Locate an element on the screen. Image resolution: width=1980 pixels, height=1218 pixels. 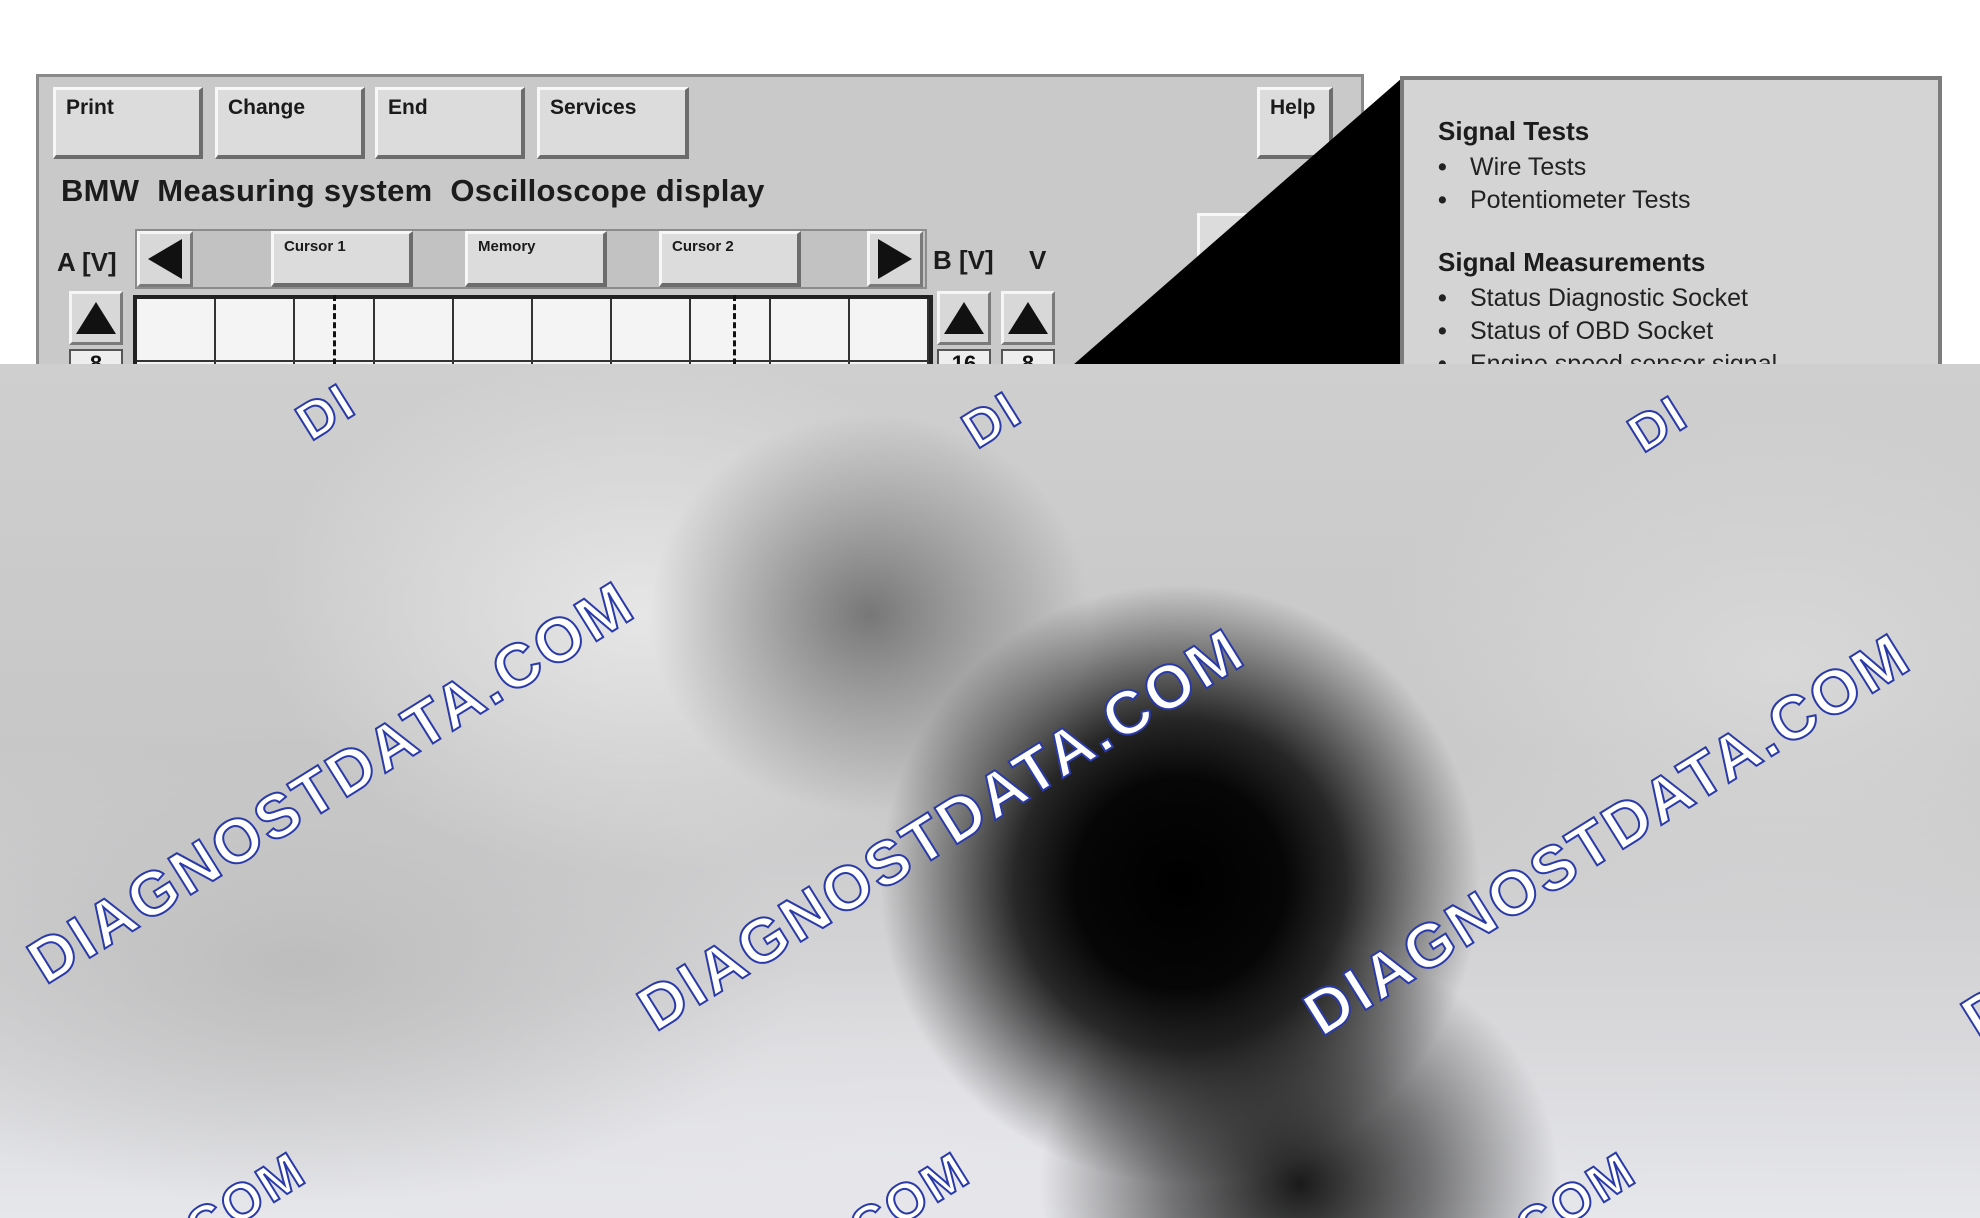
list-item: Wire Tests is located at coordinates (1688, 167).